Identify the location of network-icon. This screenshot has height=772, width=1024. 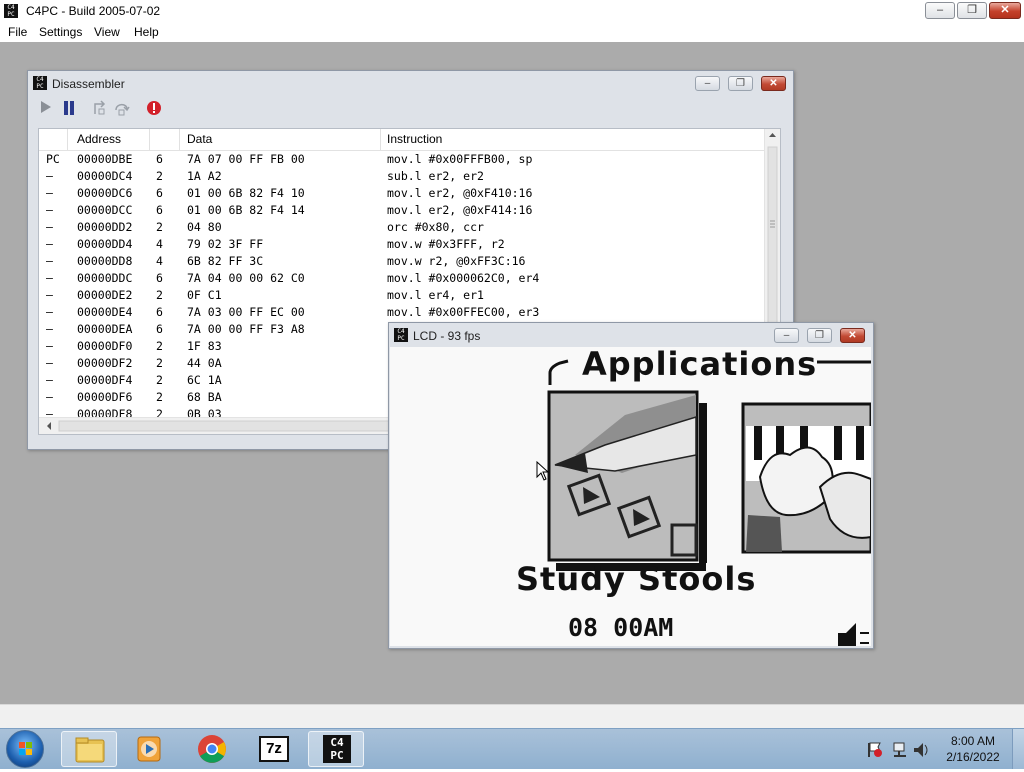
(899, 749).